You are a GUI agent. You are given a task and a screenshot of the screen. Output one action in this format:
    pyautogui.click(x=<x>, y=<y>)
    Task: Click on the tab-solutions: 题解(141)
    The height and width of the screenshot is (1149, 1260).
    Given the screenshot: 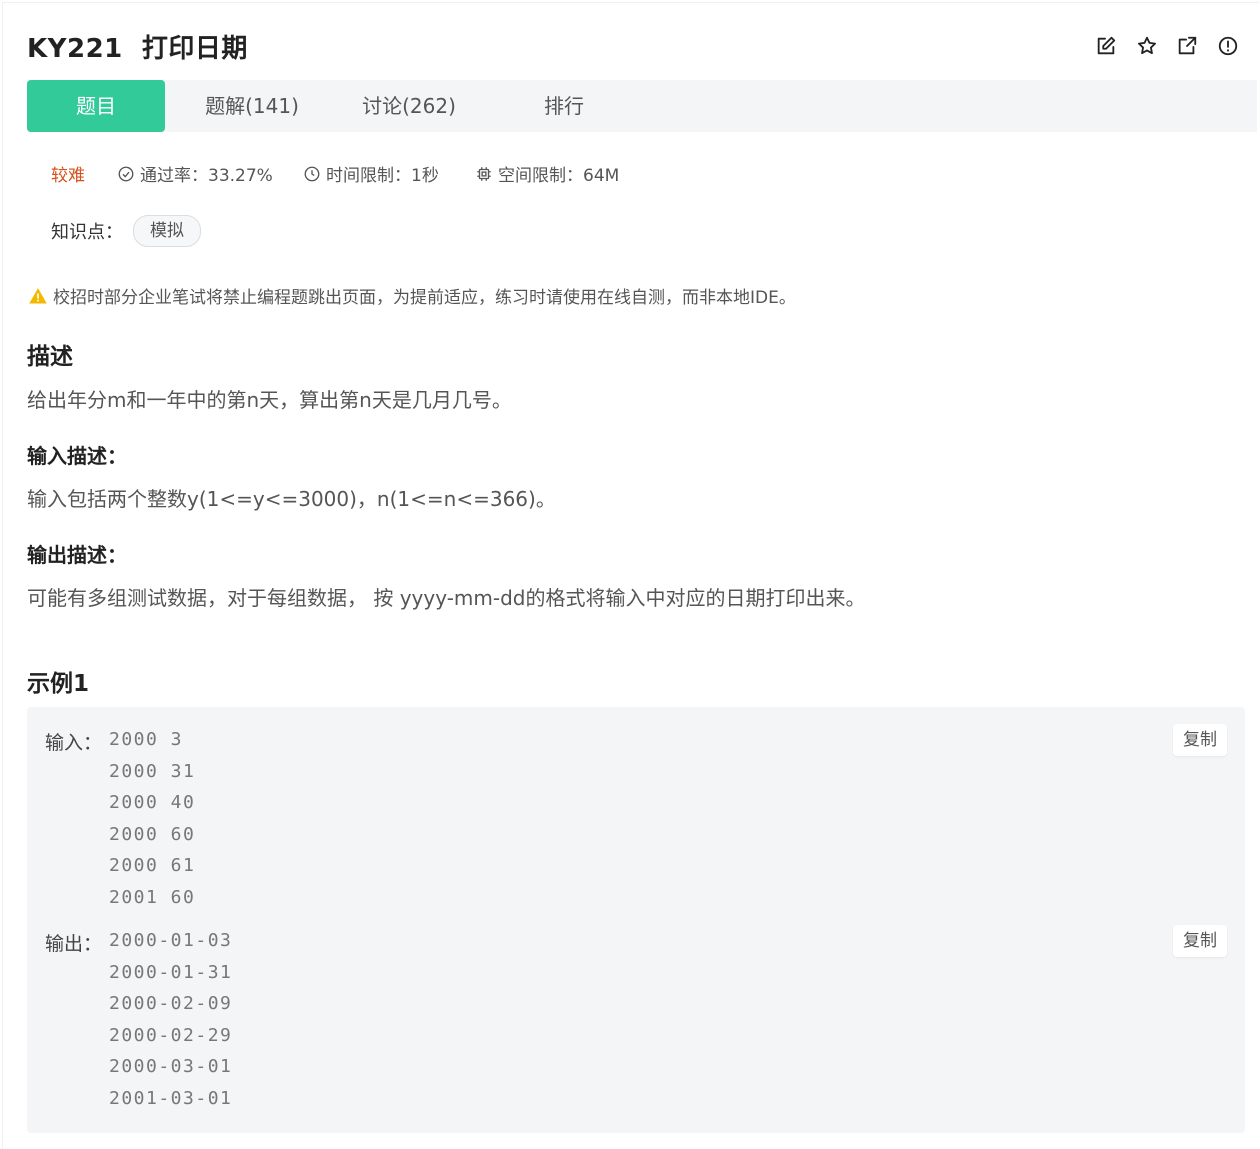 What is the action you would take?
    pyautogui.click(x=252, y=106)
    